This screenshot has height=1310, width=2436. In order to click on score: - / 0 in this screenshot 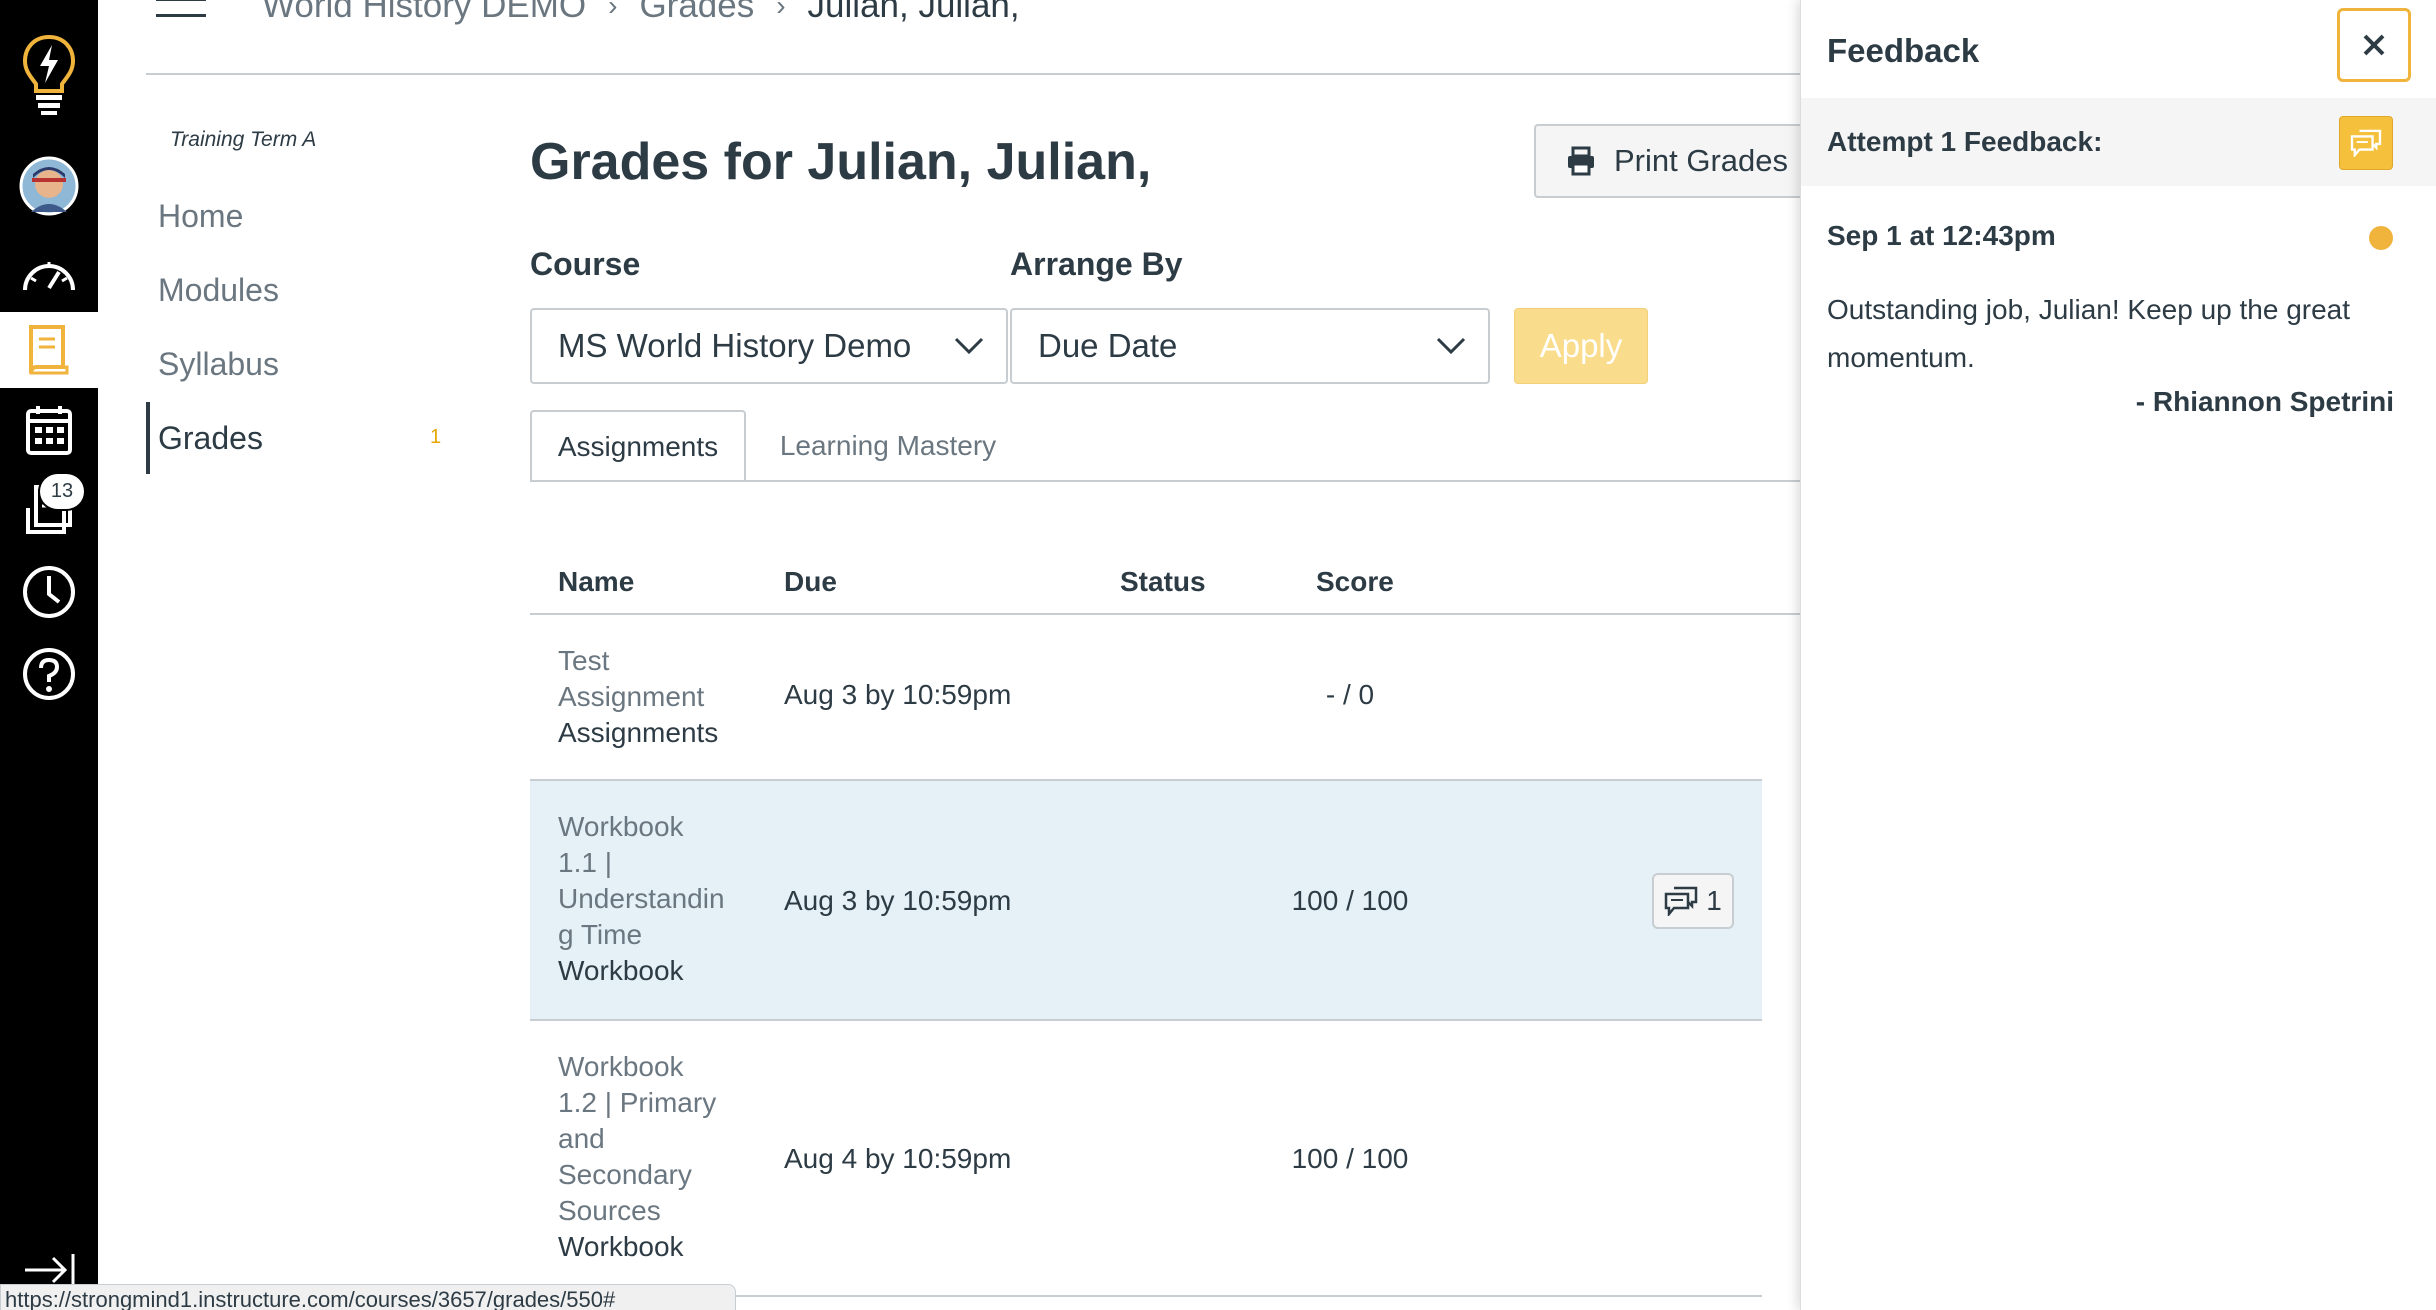, I will do `click(1350, 694)`.